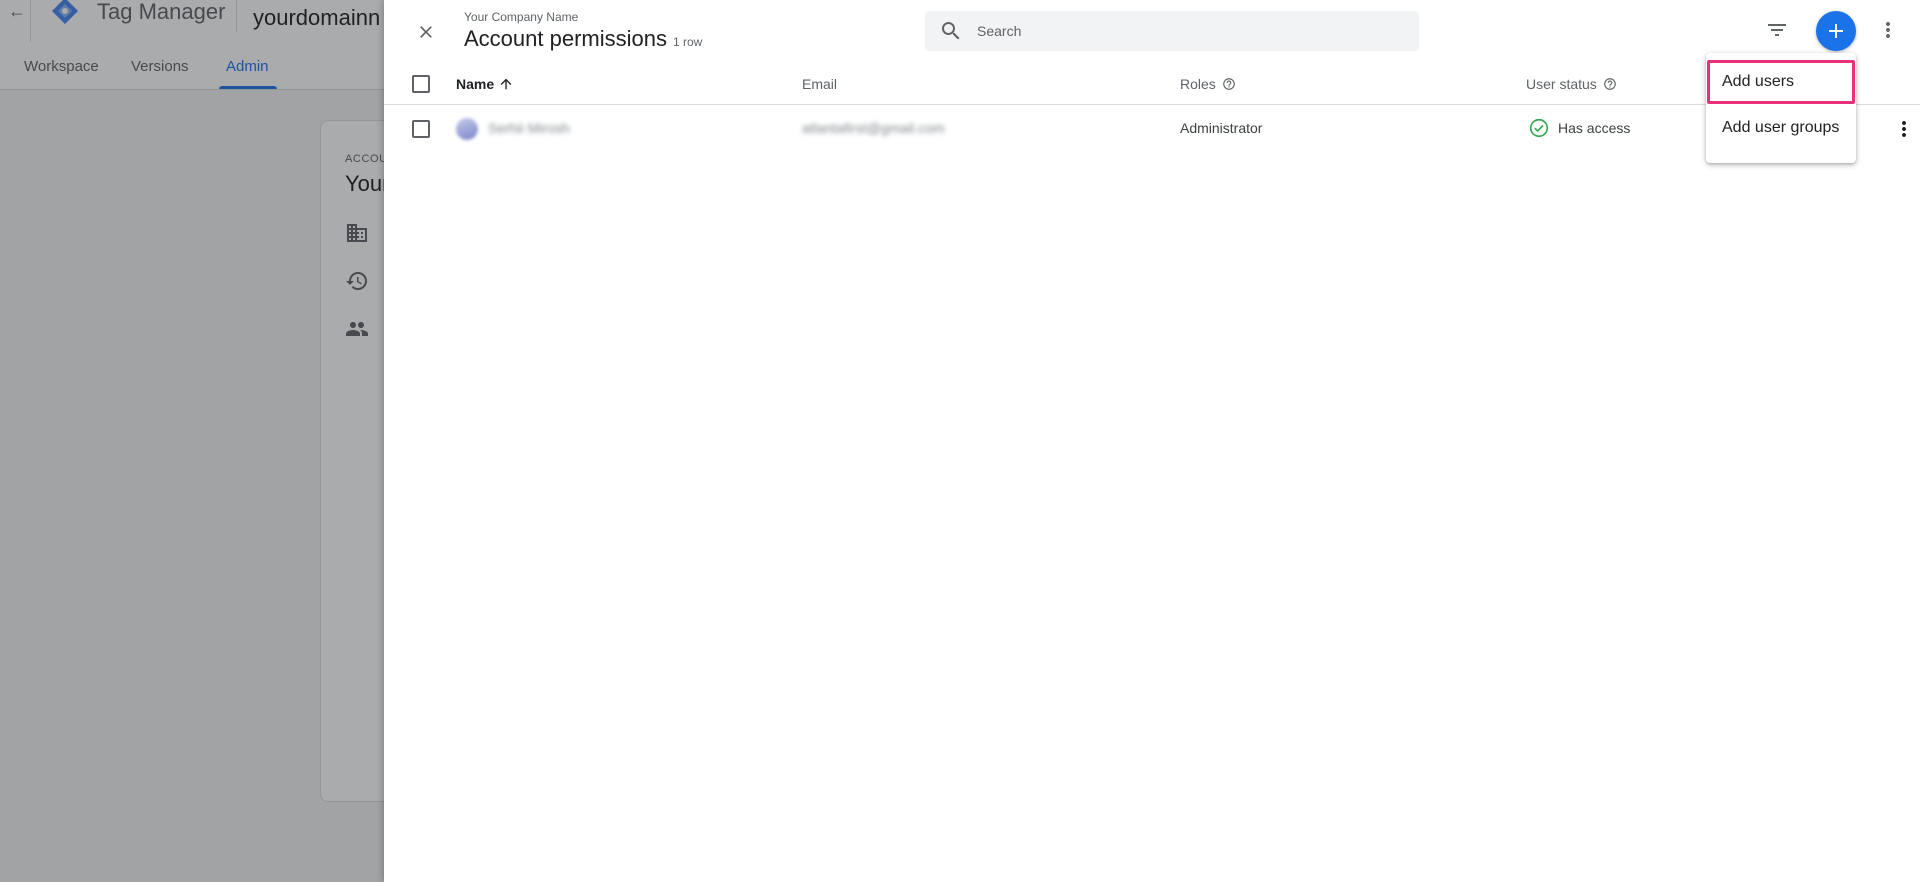  Describe the element at coordinates (467, 129) in the screenshot. I see `avatar` at that location.